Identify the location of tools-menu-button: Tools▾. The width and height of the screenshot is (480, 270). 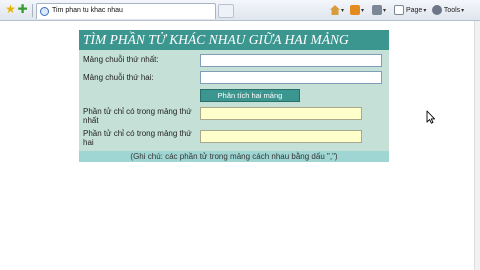
(448, 10).